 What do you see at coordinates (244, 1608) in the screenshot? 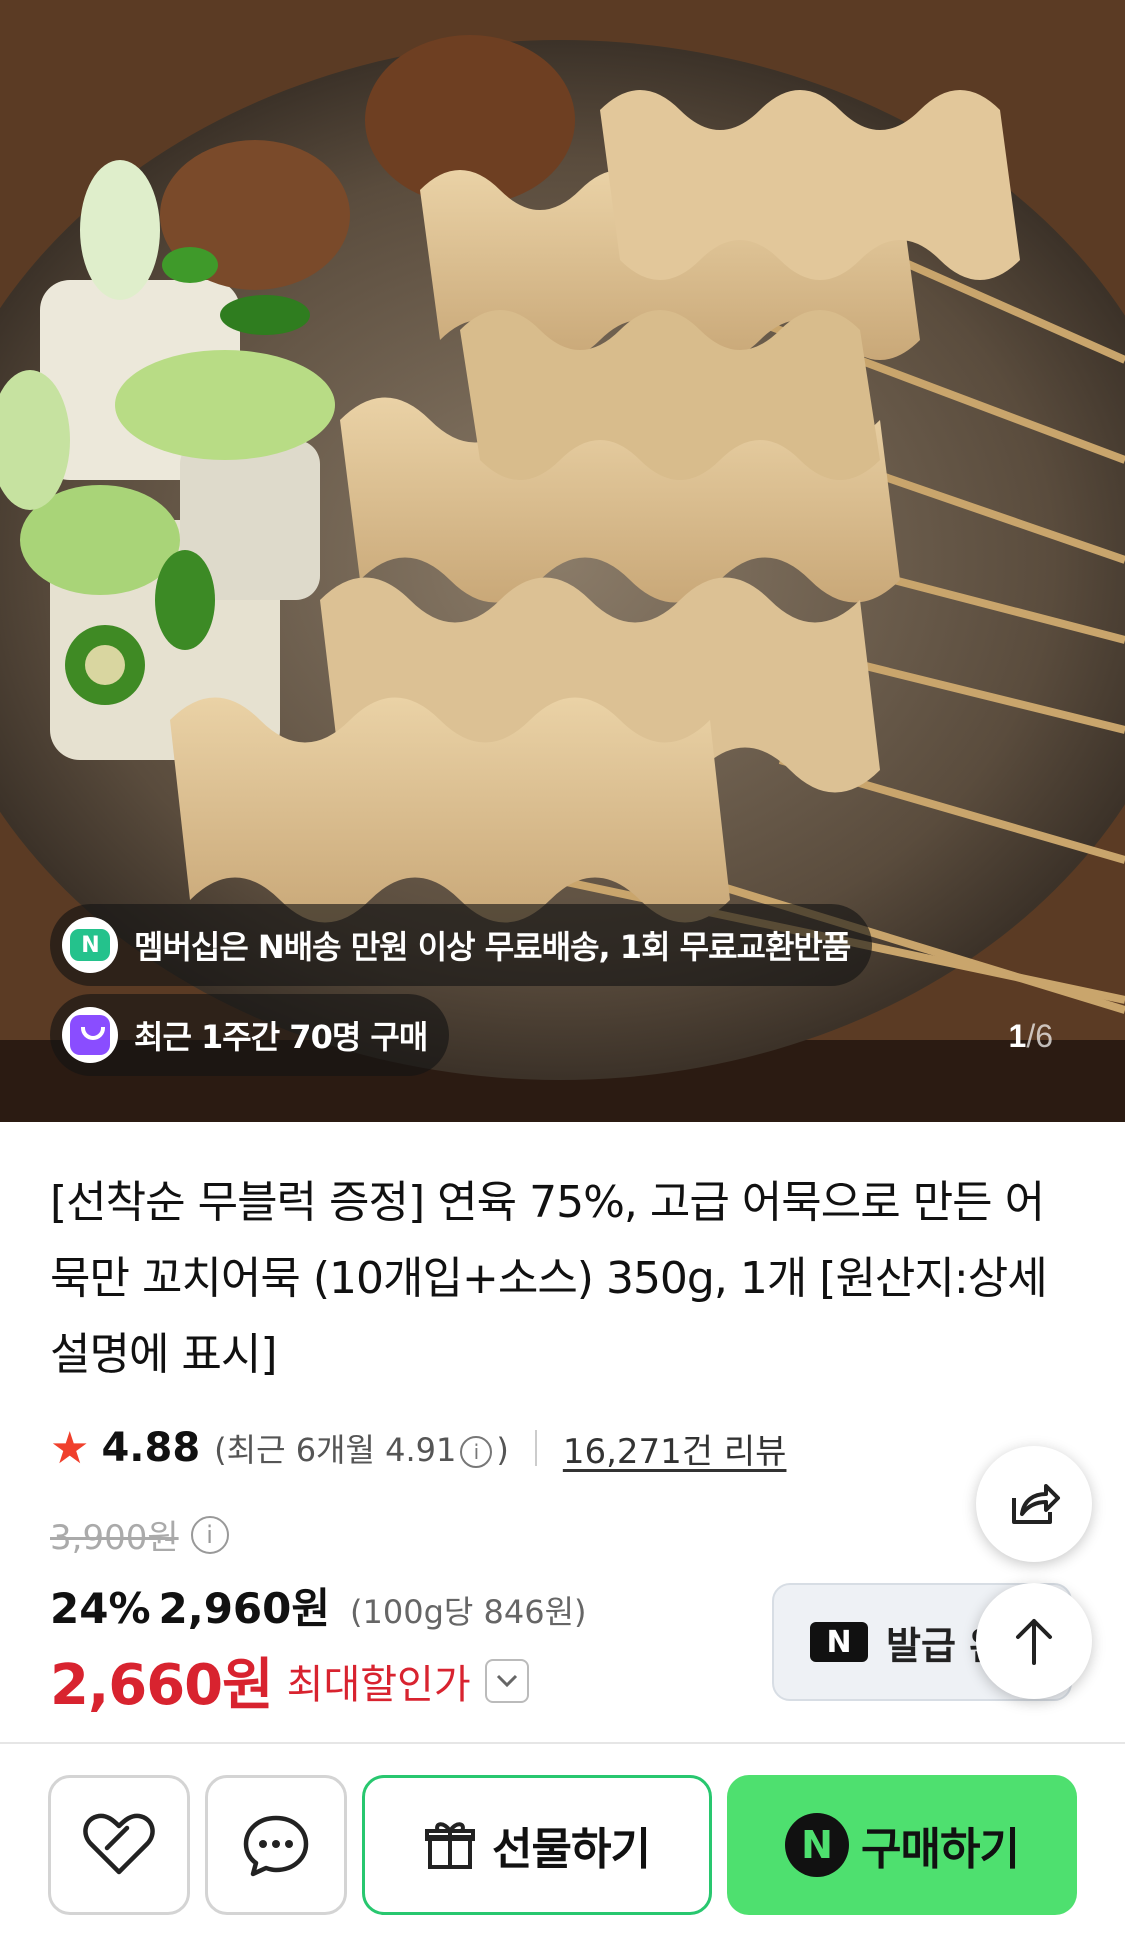
I see `sale-price: 2,960원` at bounding box center [244, 1608].